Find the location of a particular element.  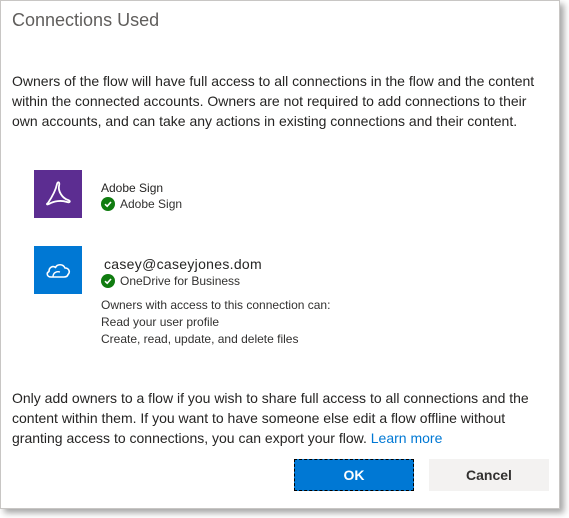

connection-account-email: casey@caseyjones.dom is located at coordinates (183, 264).